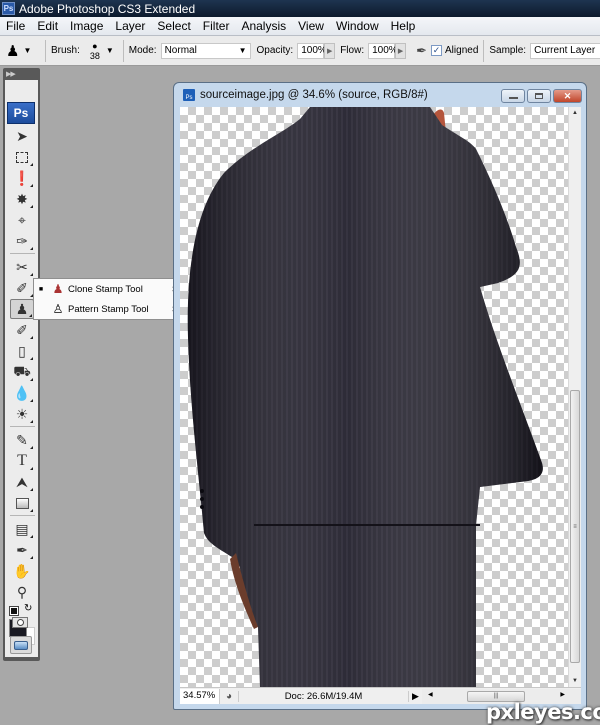 The image size is (600, 725). I want to click on brush-dropdown-icon: ▼, so click(110, 50).